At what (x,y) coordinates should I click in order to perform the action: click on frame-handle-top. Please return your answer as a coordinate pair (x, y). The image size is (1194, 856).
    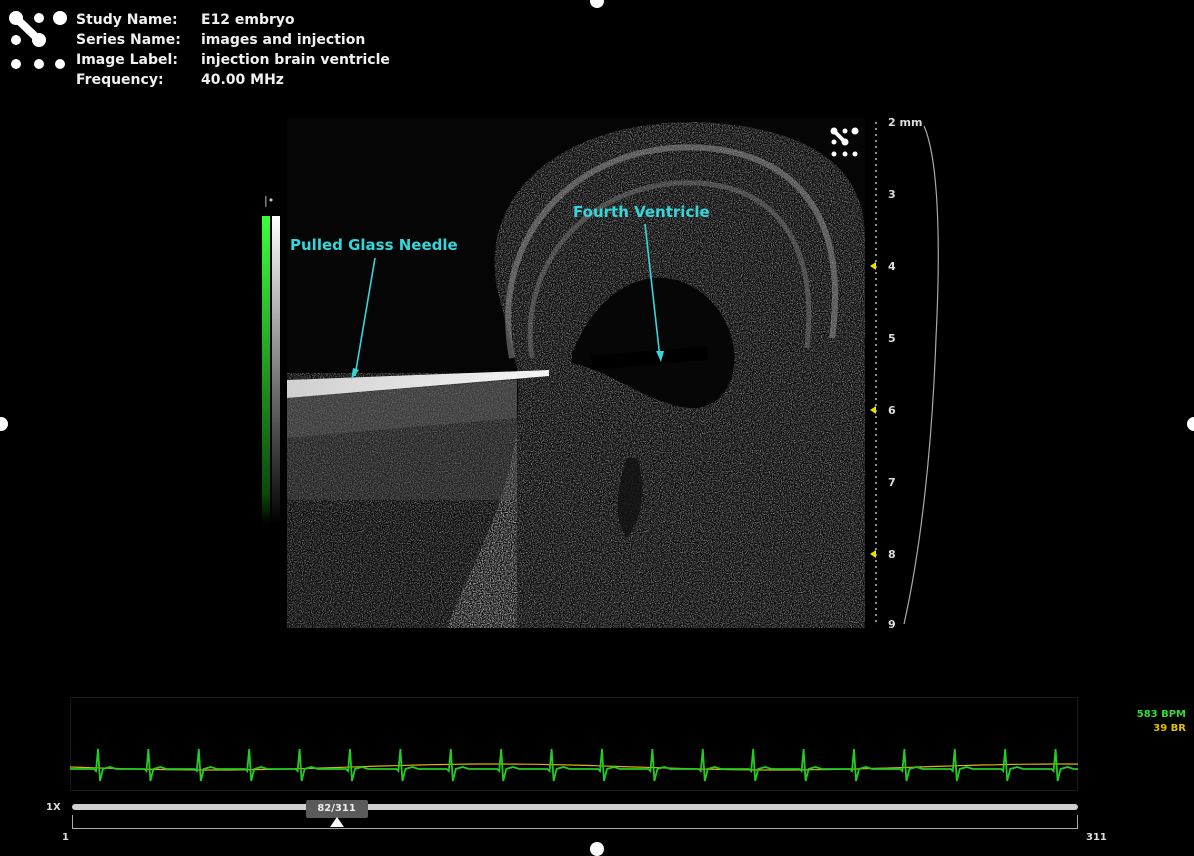
    Looking at the image, I should click on (597, 4).